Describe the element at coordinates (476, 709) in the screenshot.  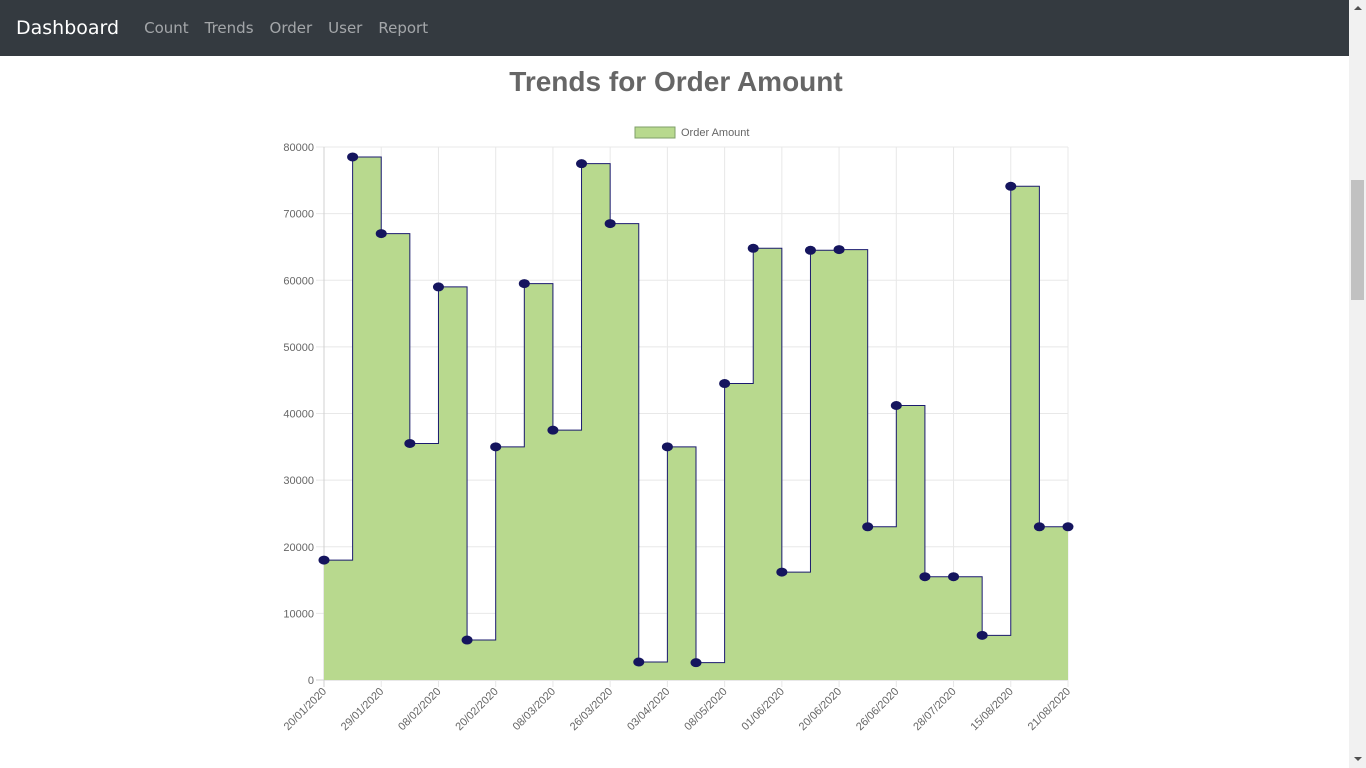
I see `x-tick-label: 20/02/2020` at that location.